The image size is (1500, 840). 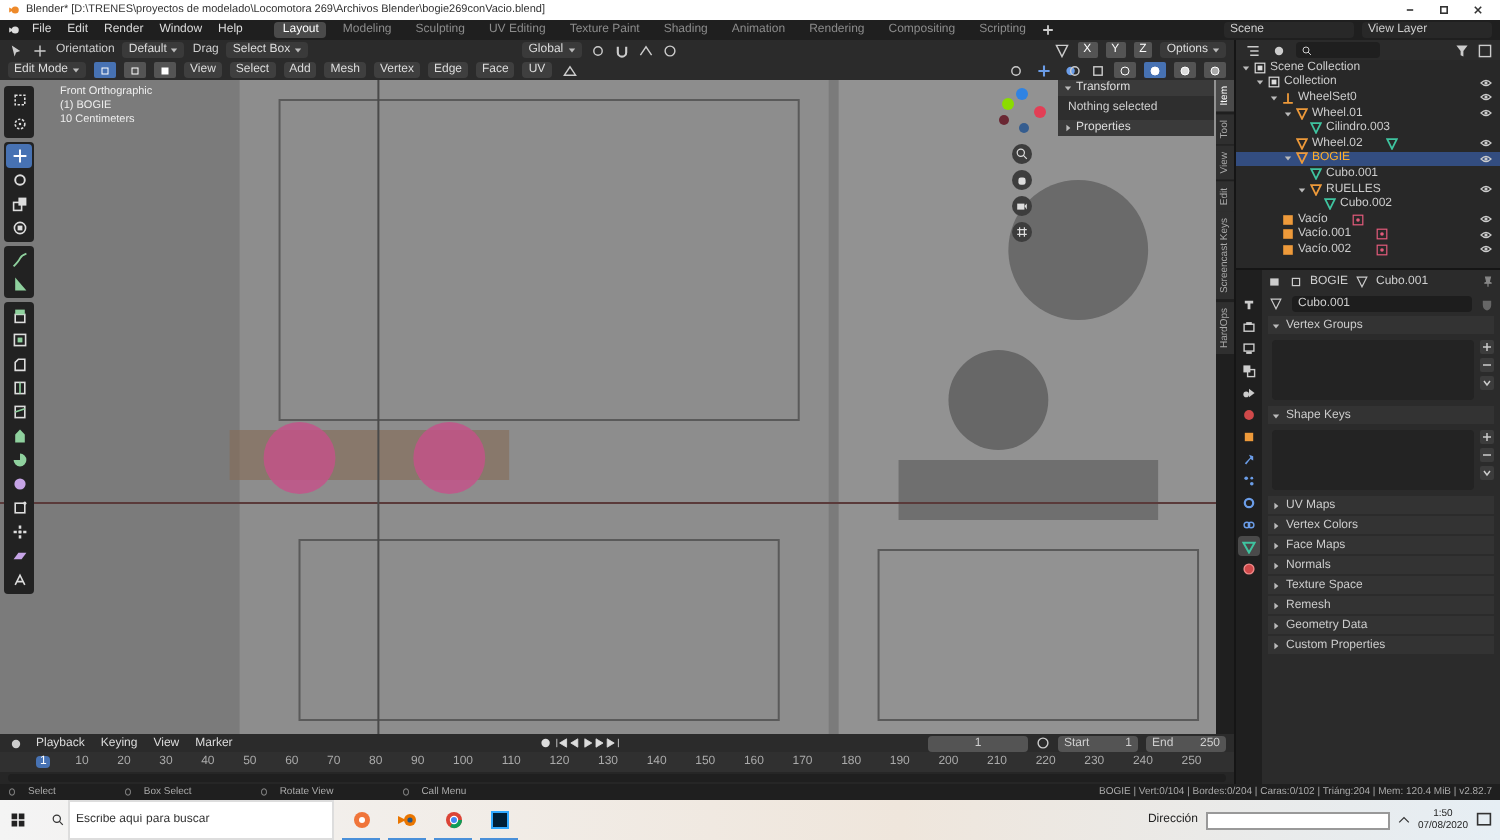 I want to click on gizmo-icon, so click(x=1044, y=70).